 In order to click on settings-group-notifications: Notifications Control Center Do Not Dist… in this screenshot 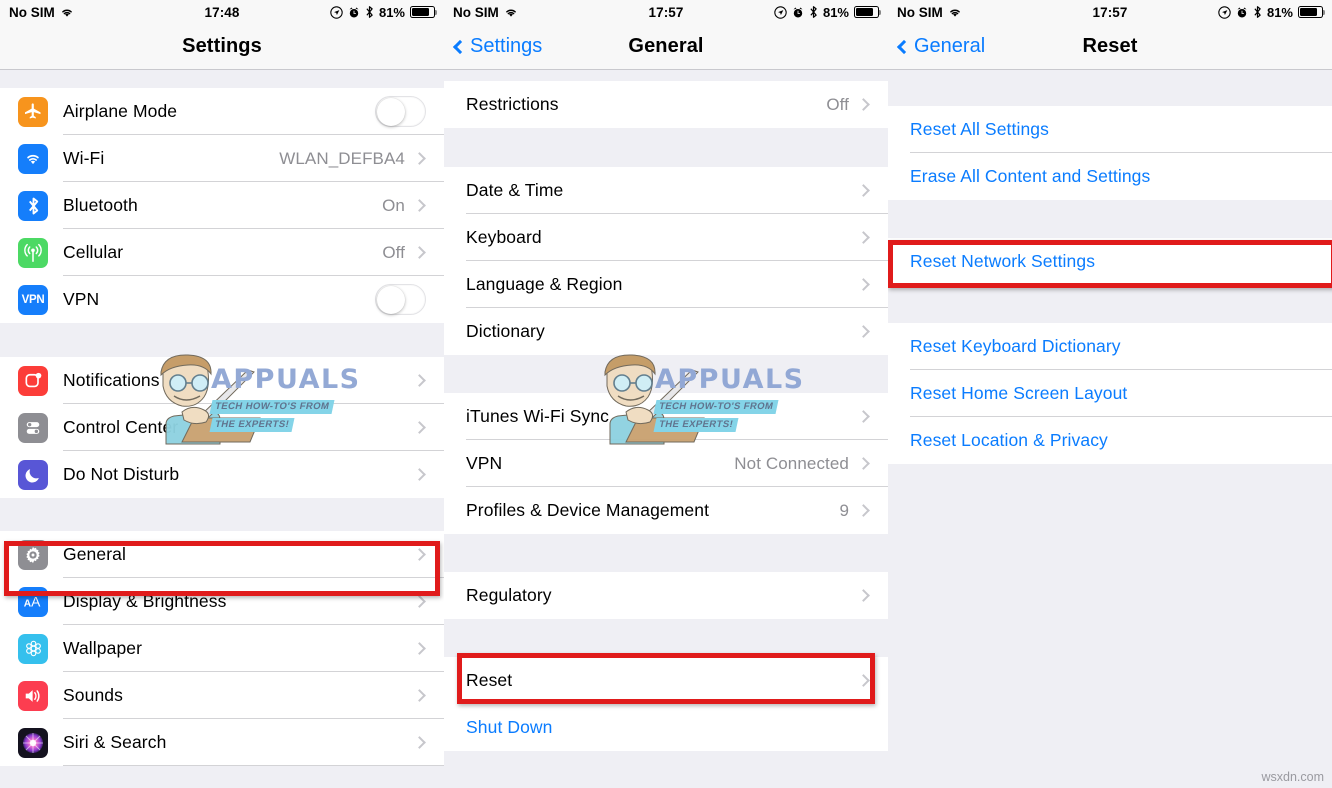, I will do `click(222, 427)`.